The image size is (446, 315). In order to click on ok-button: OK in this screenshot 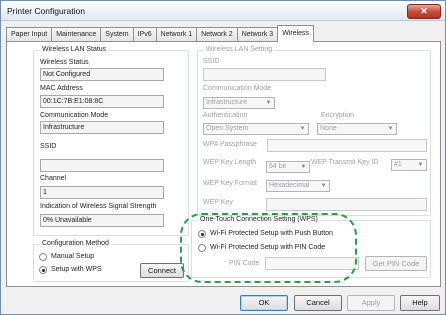, I will do `click(264, 303)`.